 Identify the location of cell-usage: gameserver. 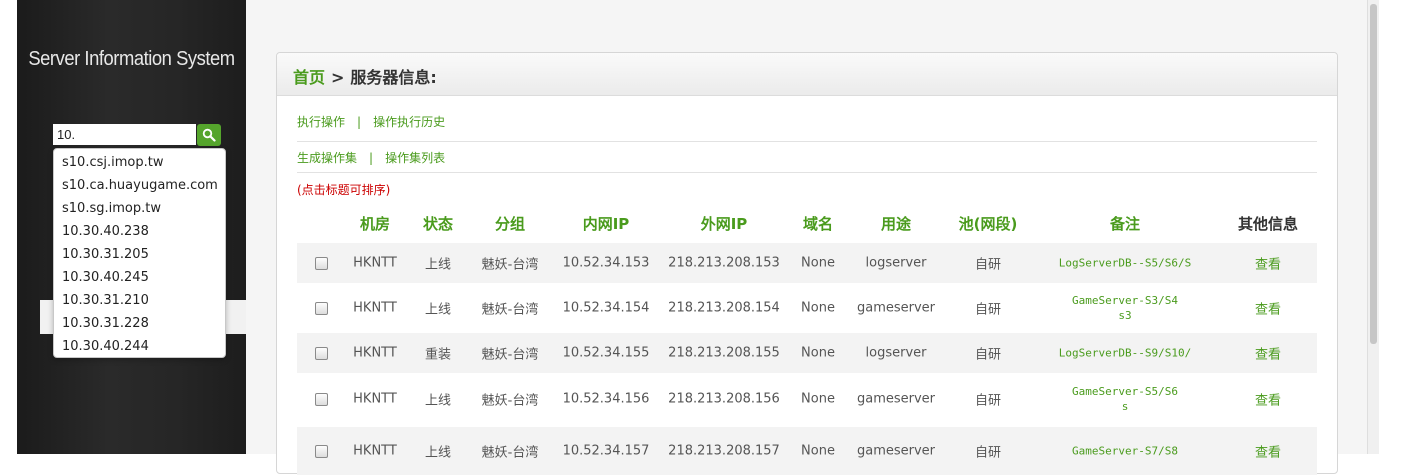
(896, 308).